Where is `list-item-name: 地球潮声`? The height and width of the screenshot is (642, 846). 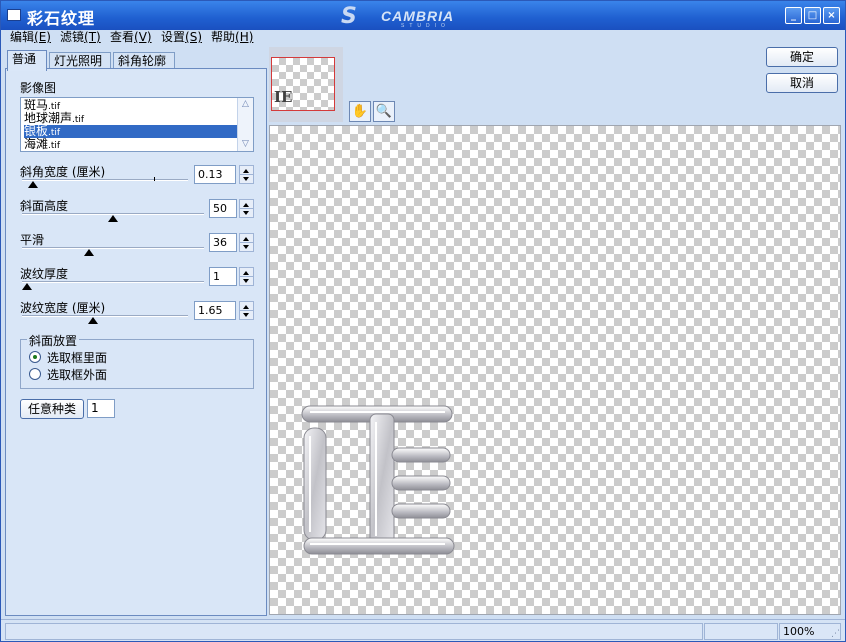 list-item-name: 地球潮声 is located at coordinates (48, 118).